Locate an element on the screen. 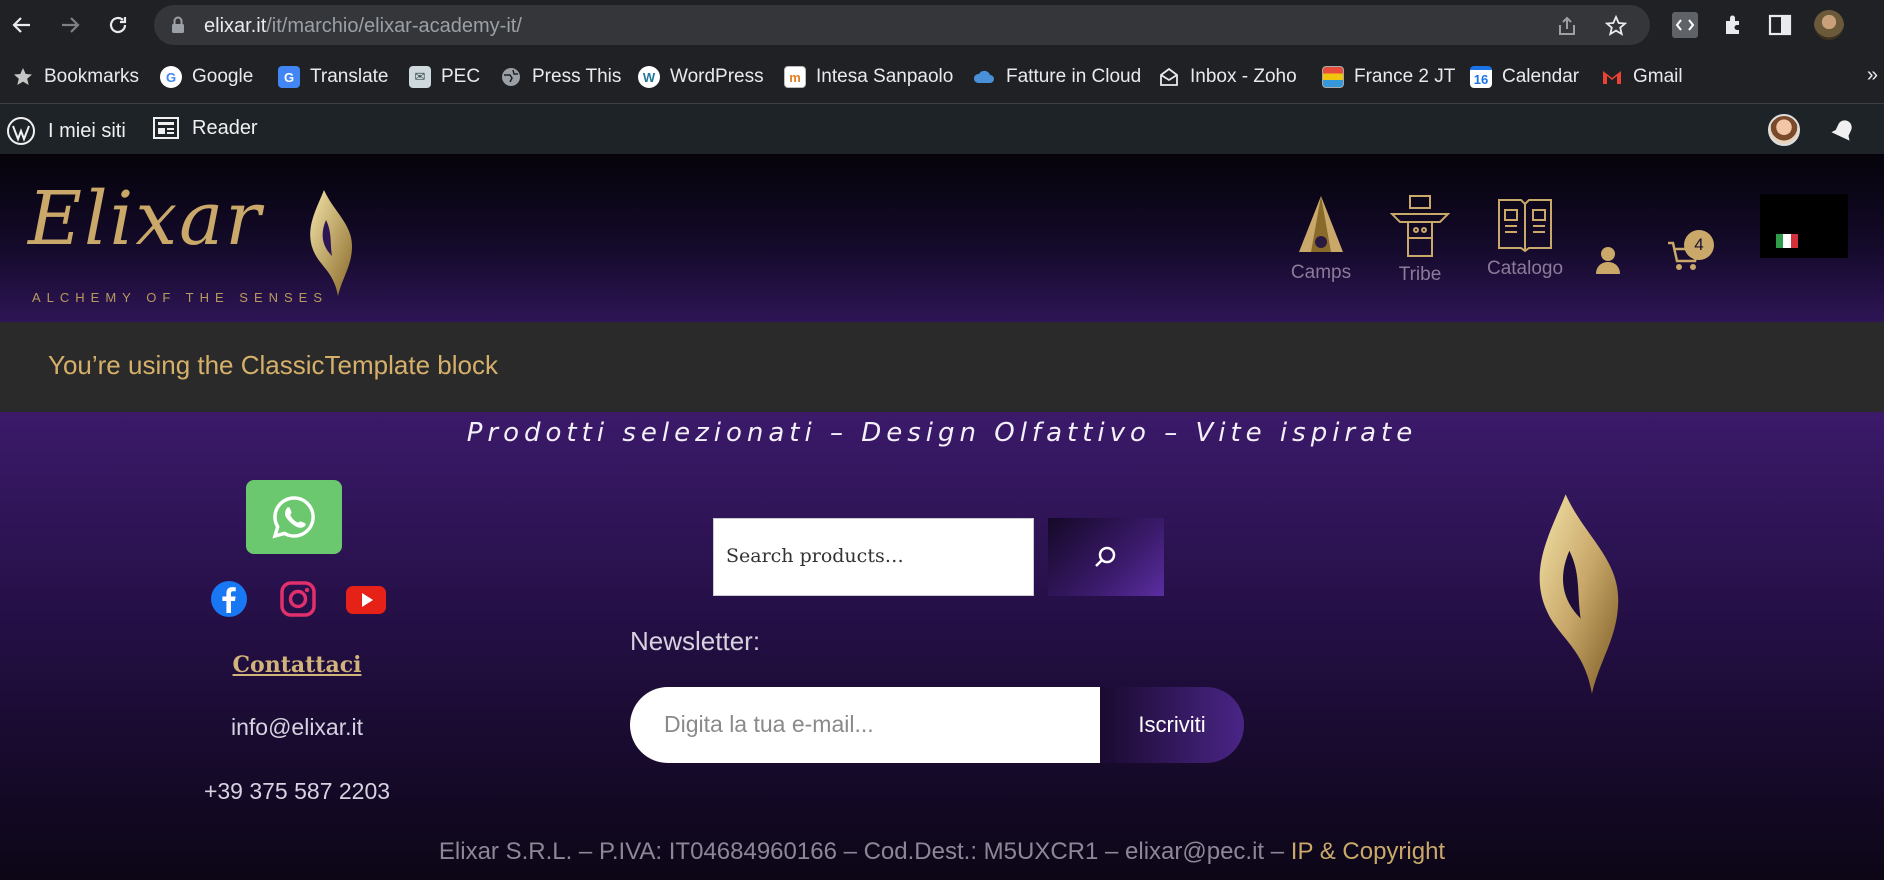  tent-icon is located at coordinates (1321, 224).